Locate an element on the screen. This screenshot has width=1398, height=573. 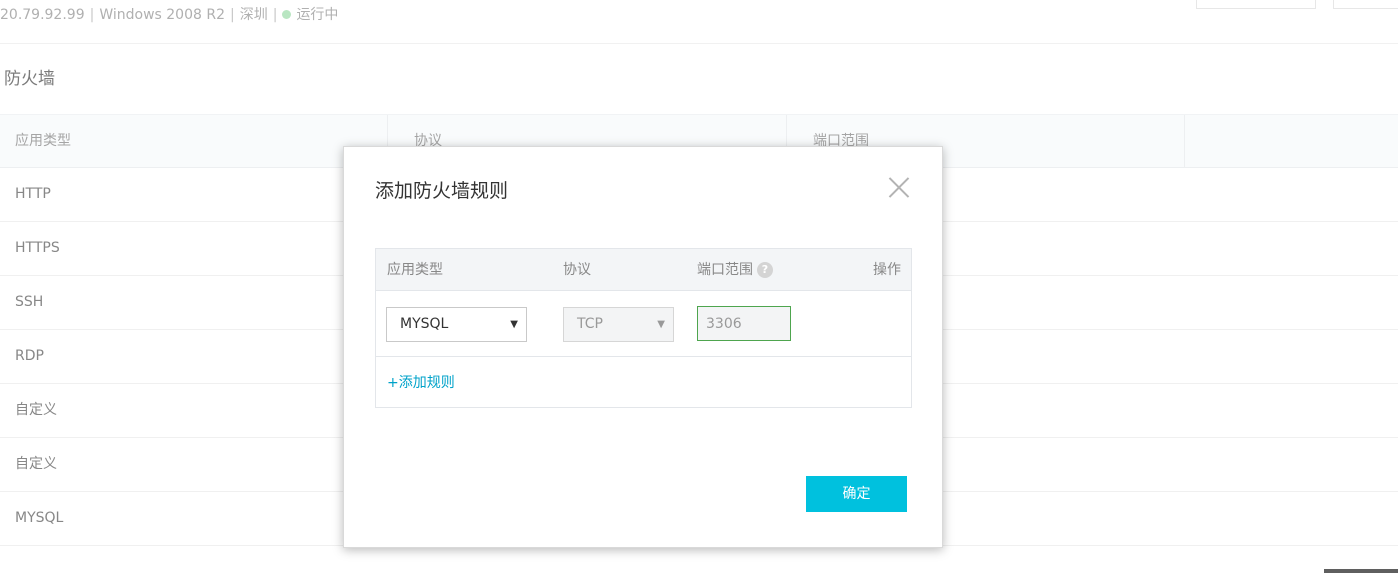
rule-editor-table: 应用类型 协议 端口范围? 操作 MYSQL ▼ TCP ▼ +添加规则 is located at coordinates (643, 328).